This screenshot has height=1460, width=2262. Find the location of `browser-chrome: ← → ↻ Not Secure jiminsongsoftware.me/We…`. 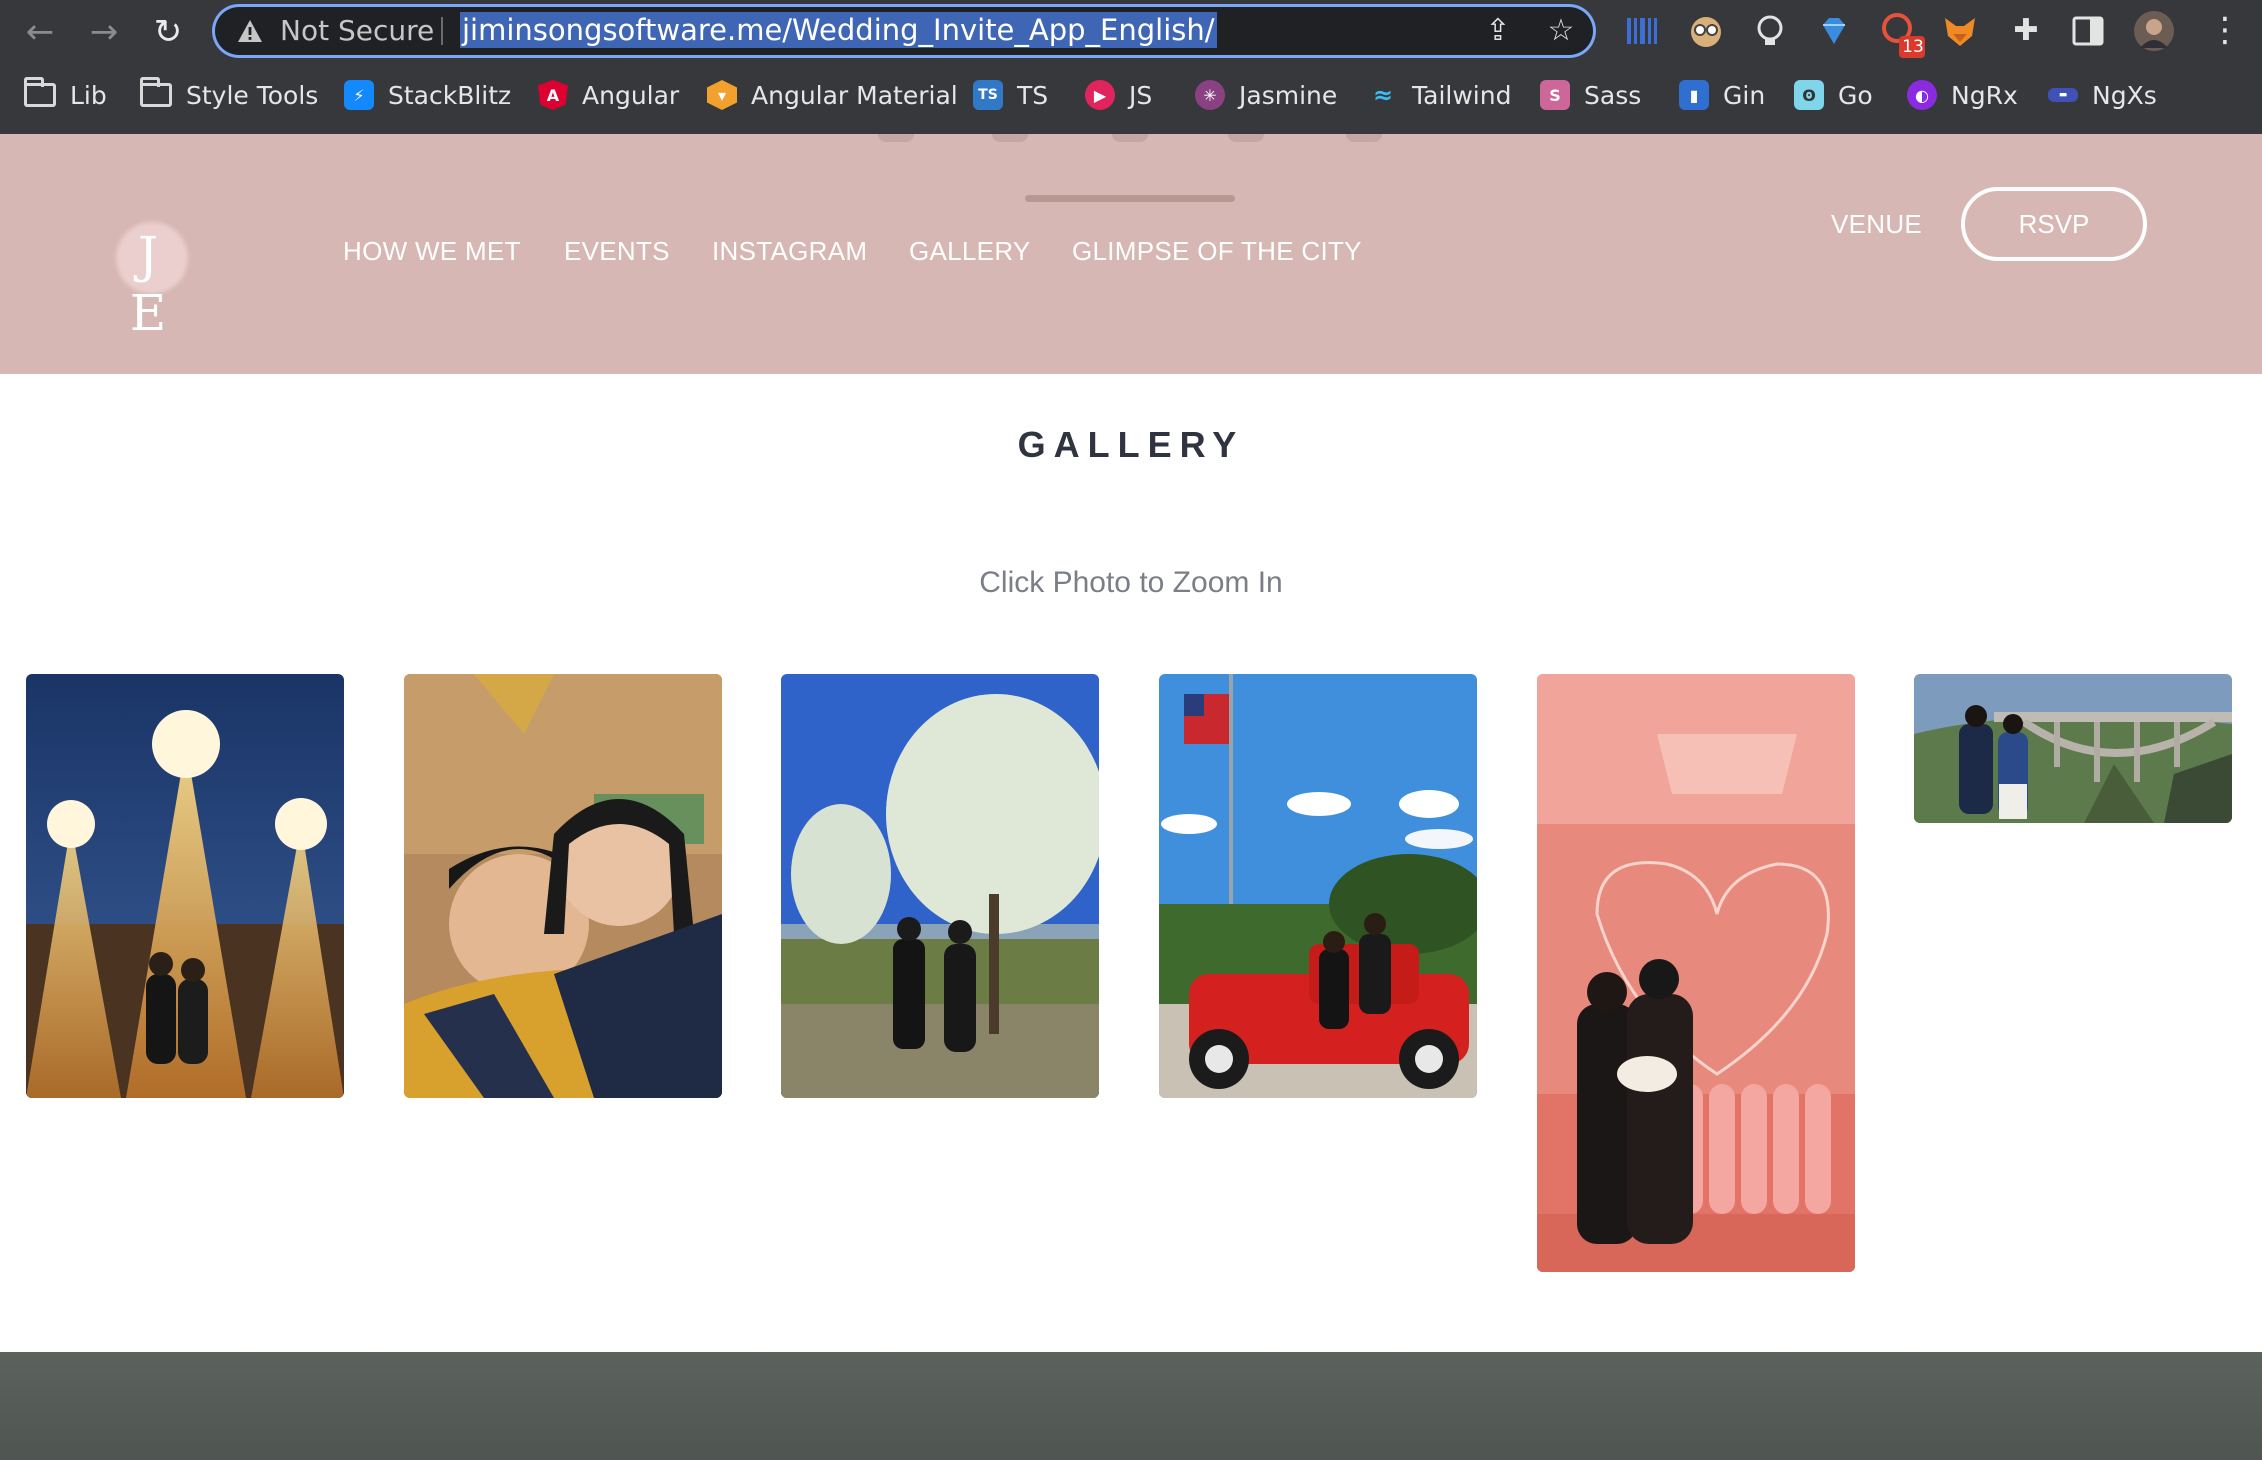

browser-chrome: ← → ↻ Not Secure jiminsongsoftware.me/We… is located at coordinates (1131, 67).